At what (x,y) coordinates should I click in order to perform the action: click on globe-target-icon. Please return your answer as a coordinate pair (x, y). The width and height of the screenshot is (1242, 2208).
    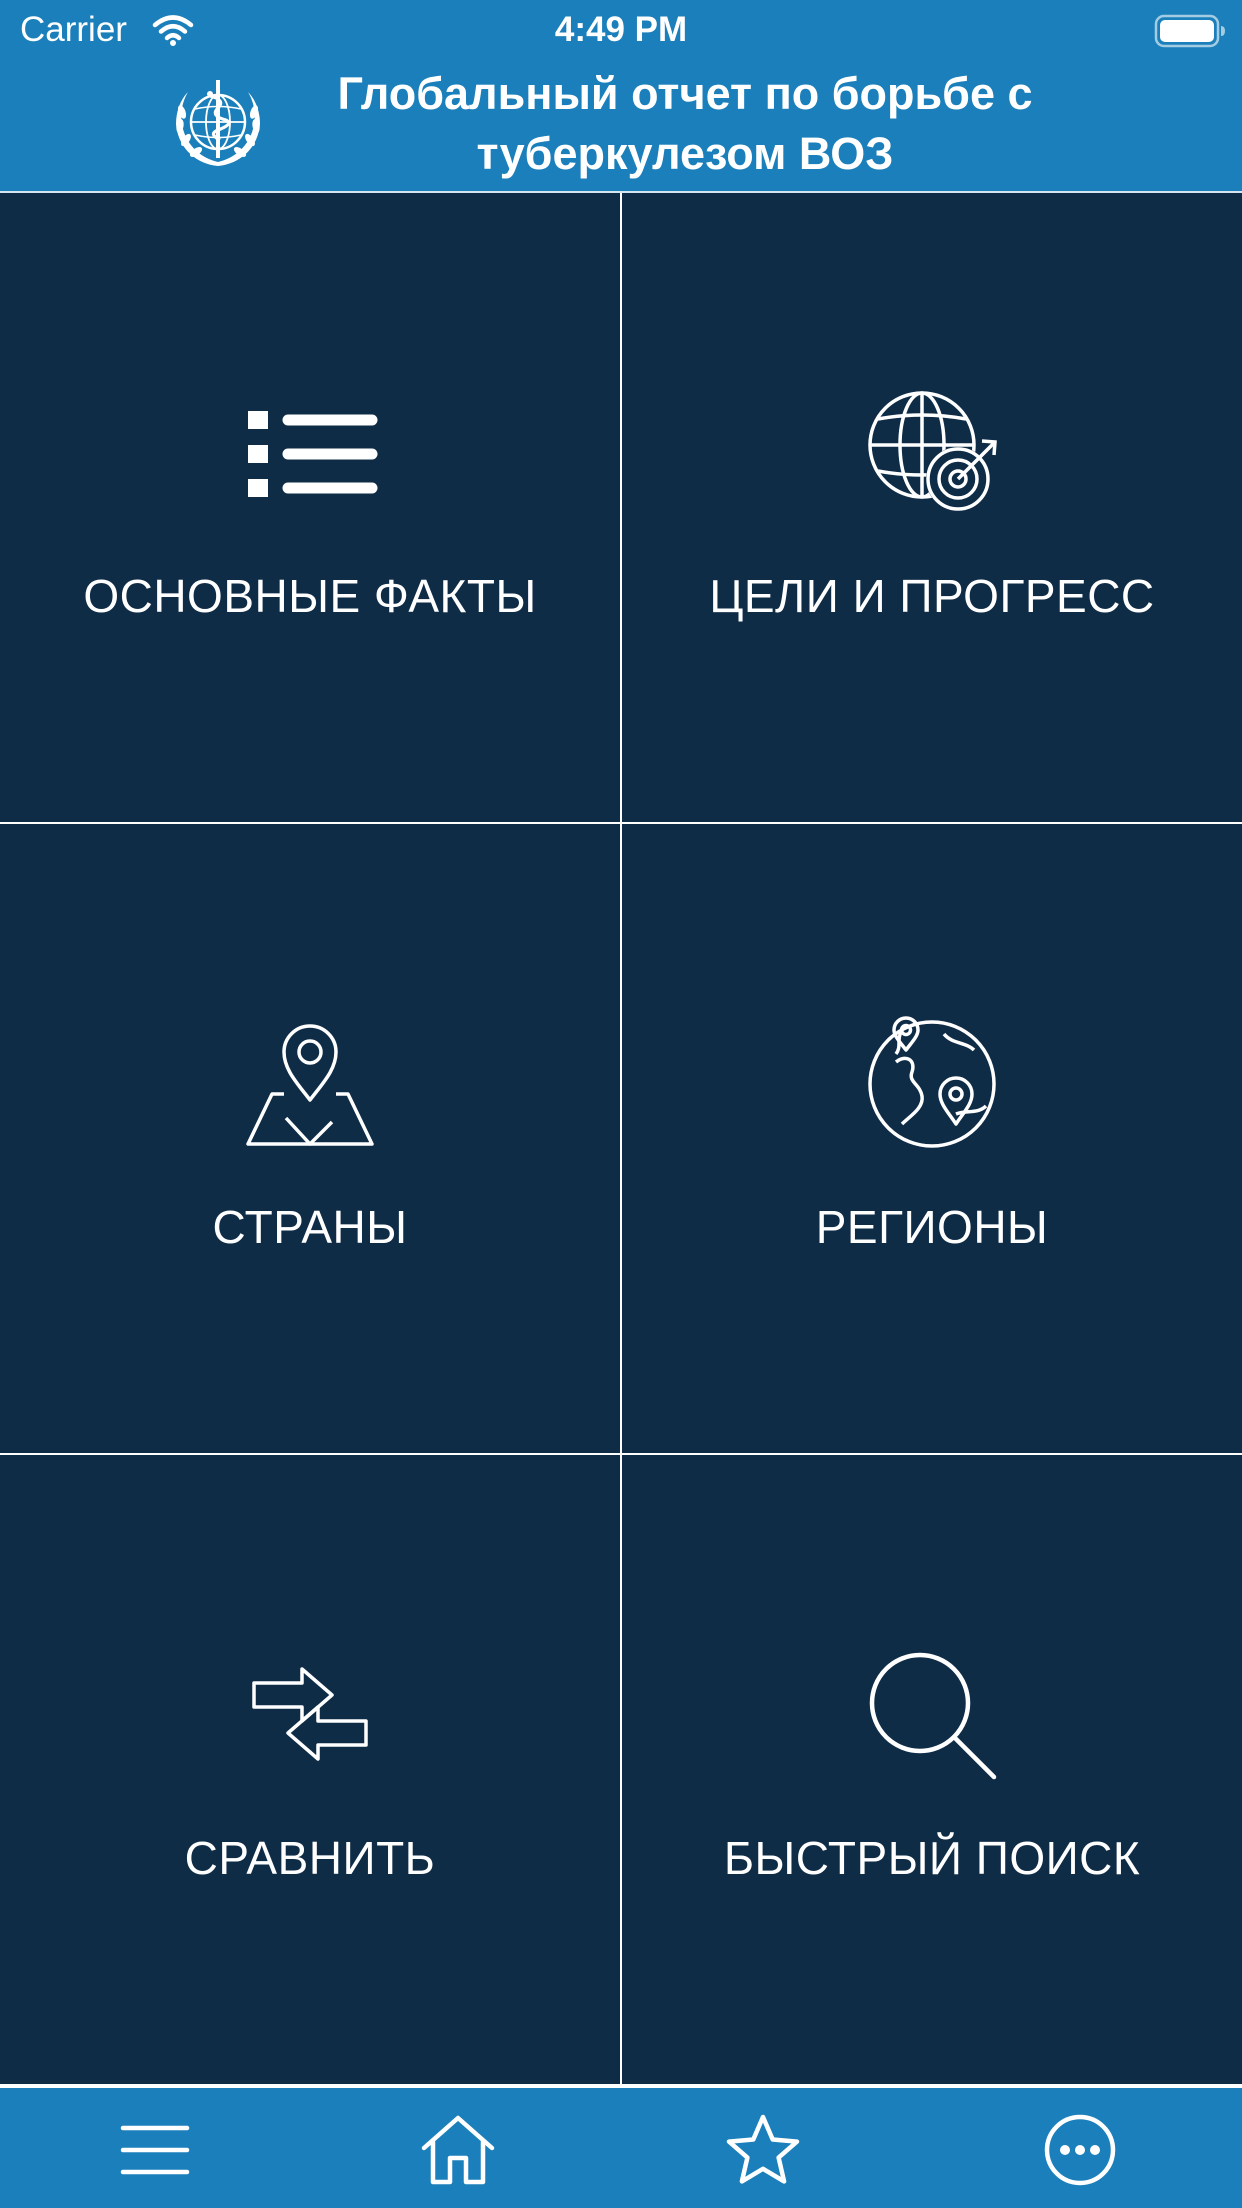
    Looking at the image, I should click on (932, 451).